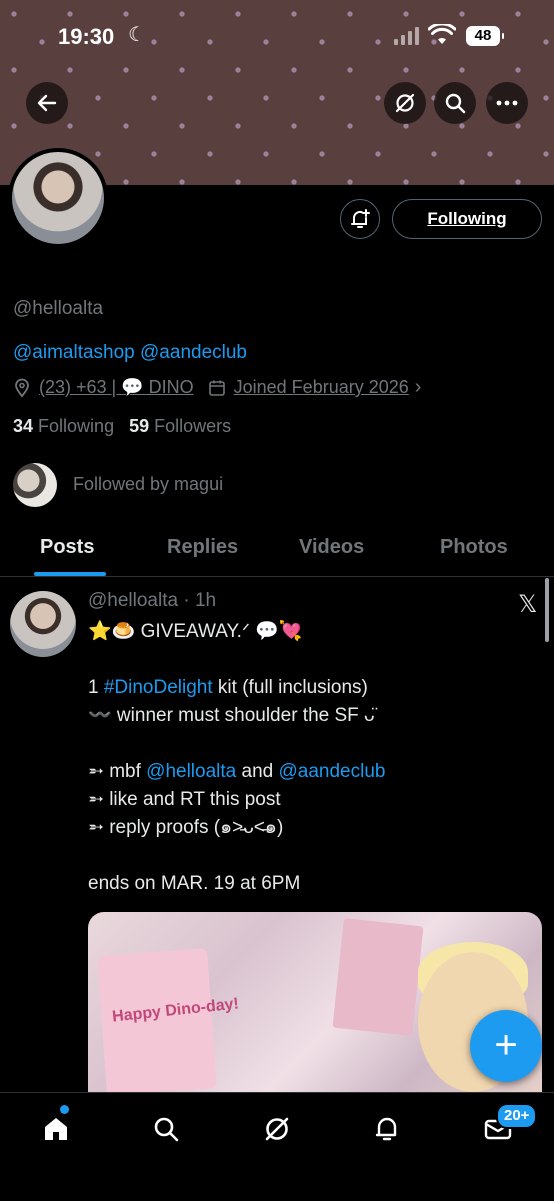  I want to click on location-icon, so click(22, 387).